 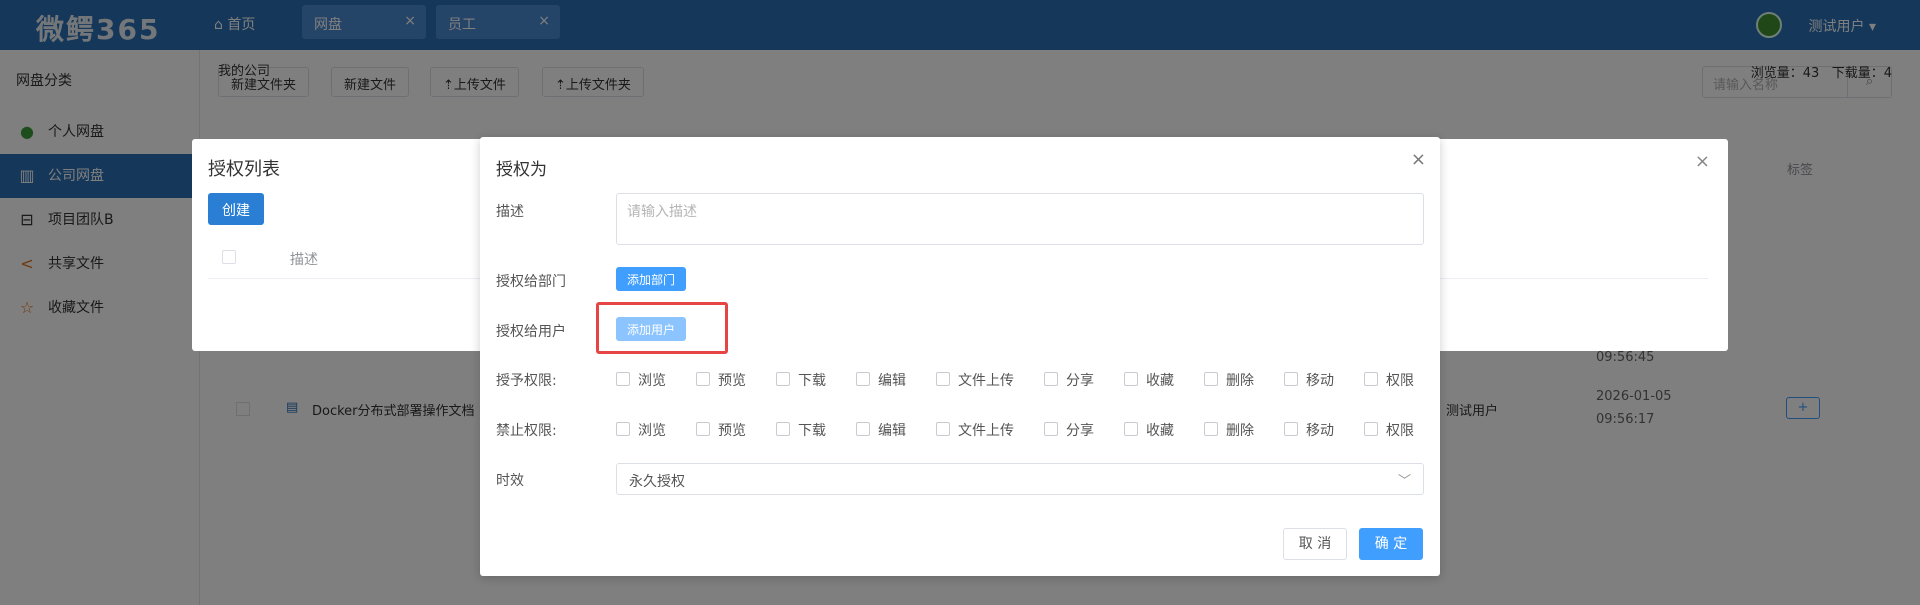 What do you see at coordinates (526, 381) in the screenshot?
I see `grant-permissions-label: 授予权限:` at bounding box center [526, 381].